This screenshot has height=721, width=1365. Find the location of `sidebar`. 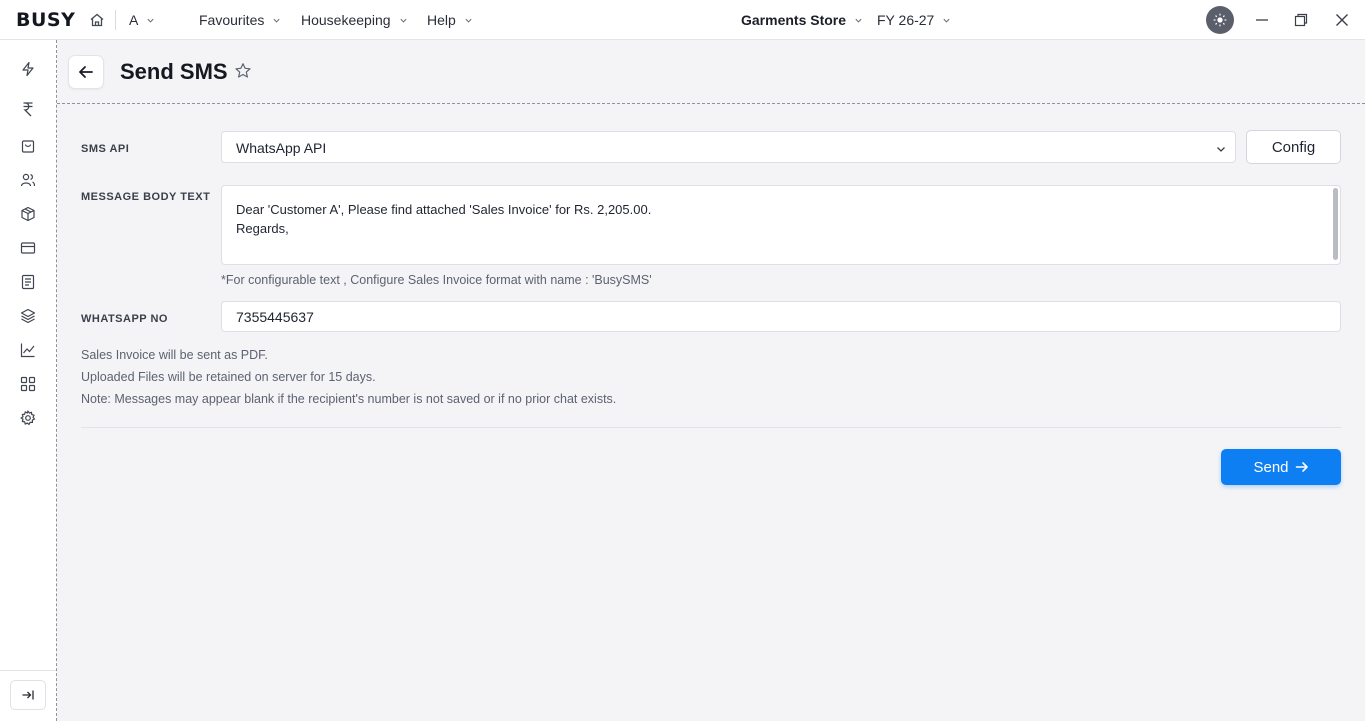

sidebar is located at coordinates (28, 380).